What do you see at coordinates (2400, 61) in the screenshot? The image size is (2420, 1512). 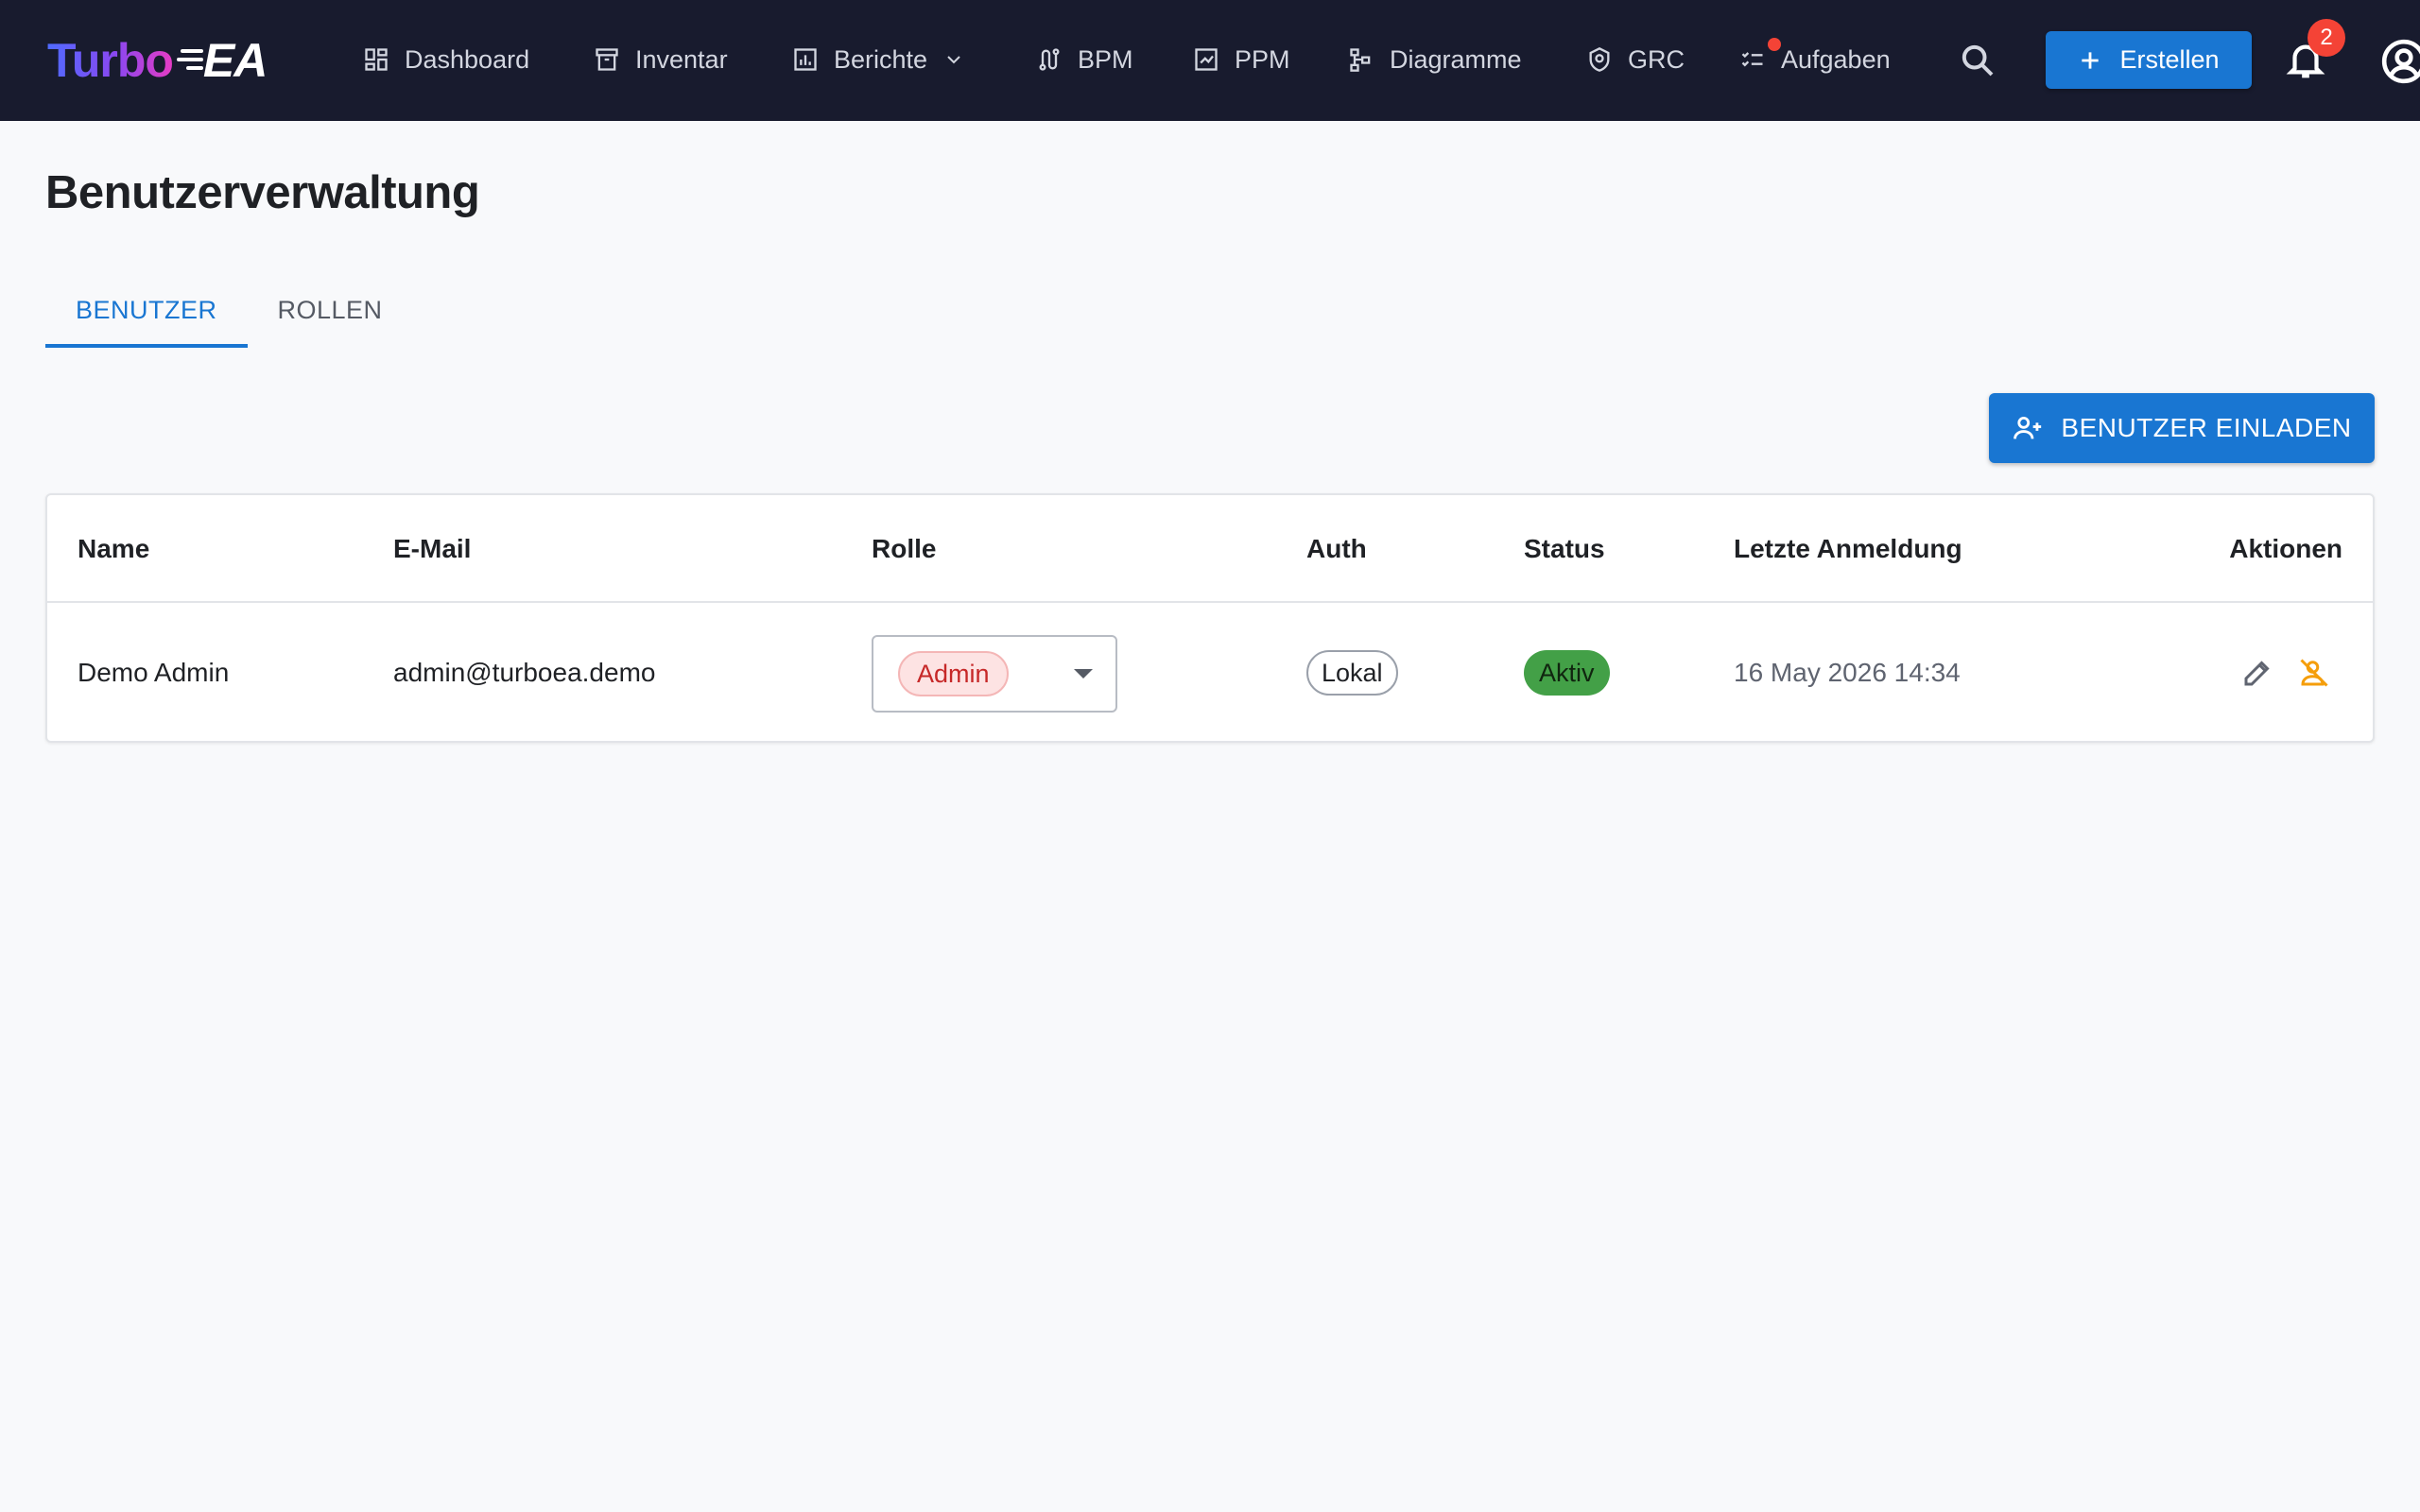 I see `account-icon` at bounding box center [2400, 61].